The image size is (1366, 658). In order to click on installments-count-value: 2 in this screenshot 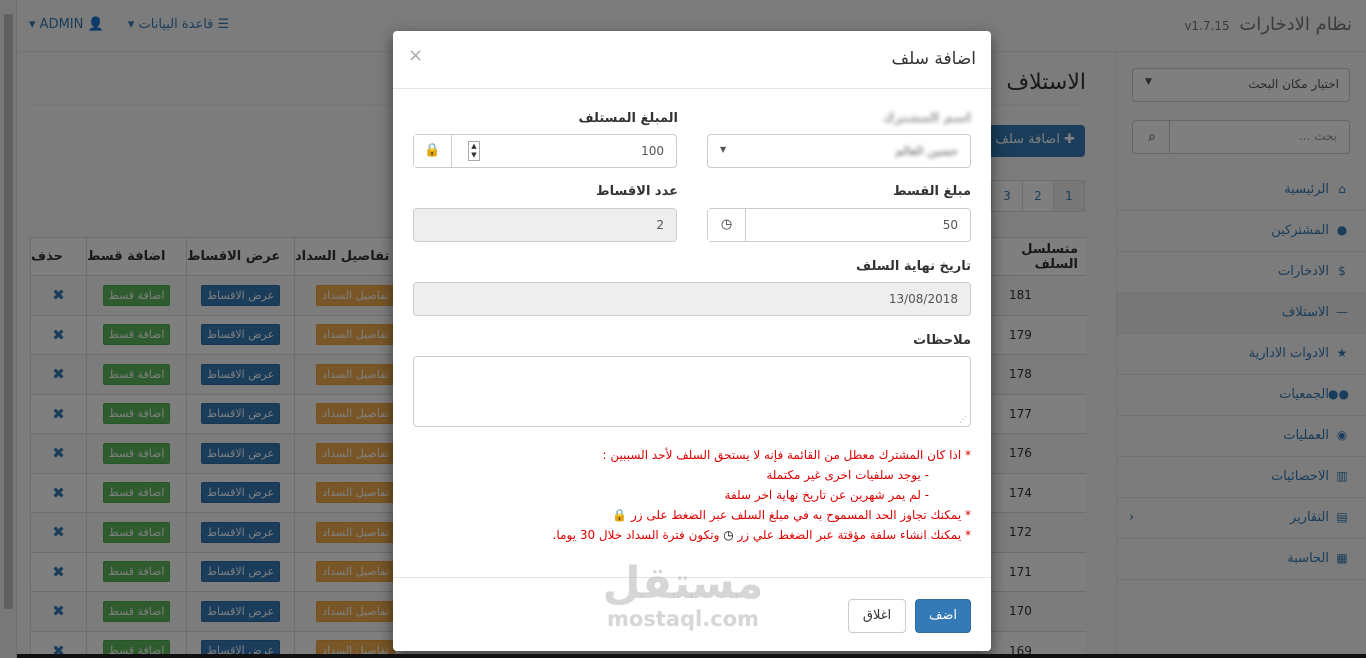, I will do `click(660, 225)`.